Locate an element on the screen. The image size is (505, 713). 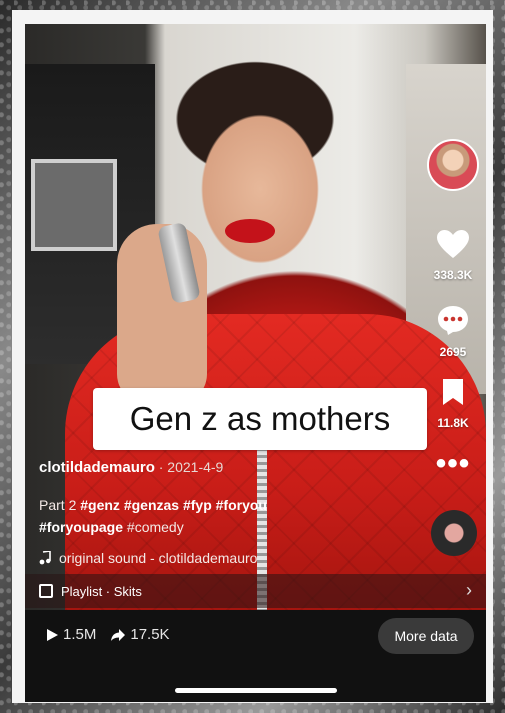
author-line: clotildademauro · 2021-4-9 is located at coordinates (224, 467).